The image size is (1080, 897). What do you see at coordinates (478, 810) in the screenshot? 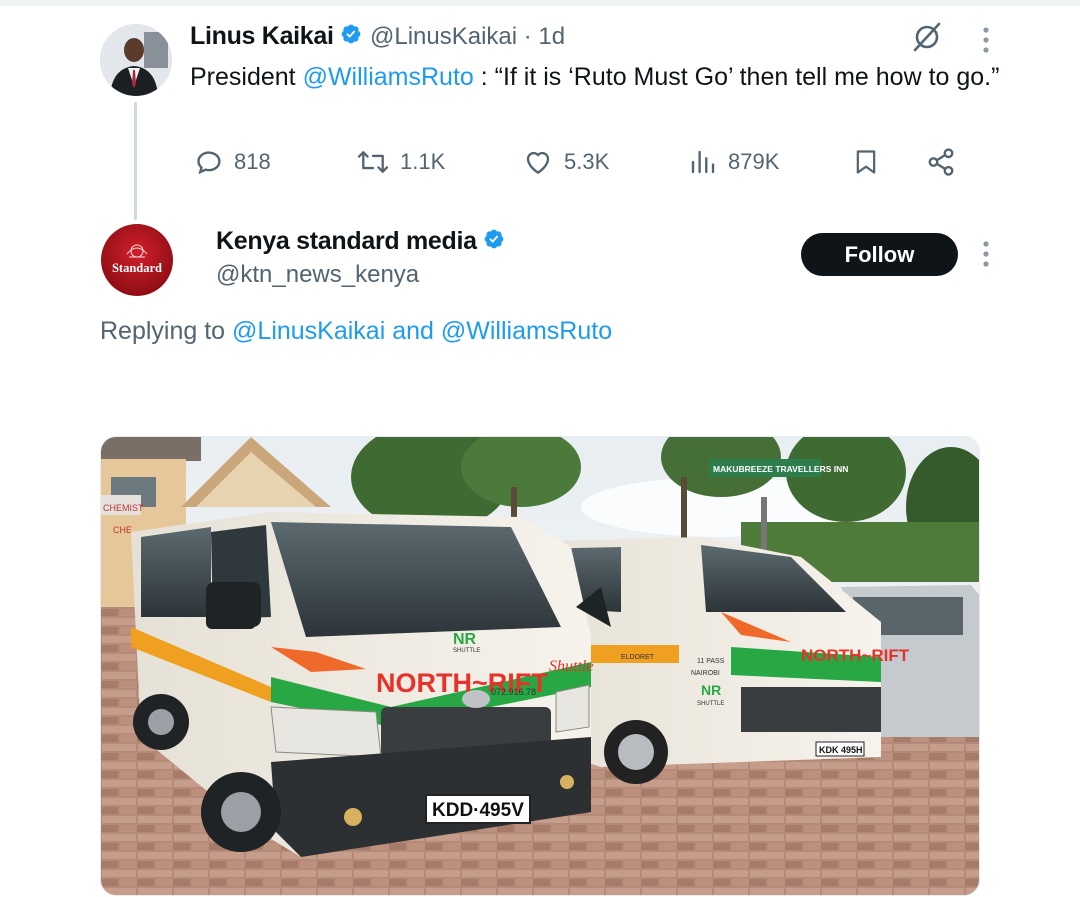
I see `plate-front: KDD·495V` at bounding box center [478, 810].